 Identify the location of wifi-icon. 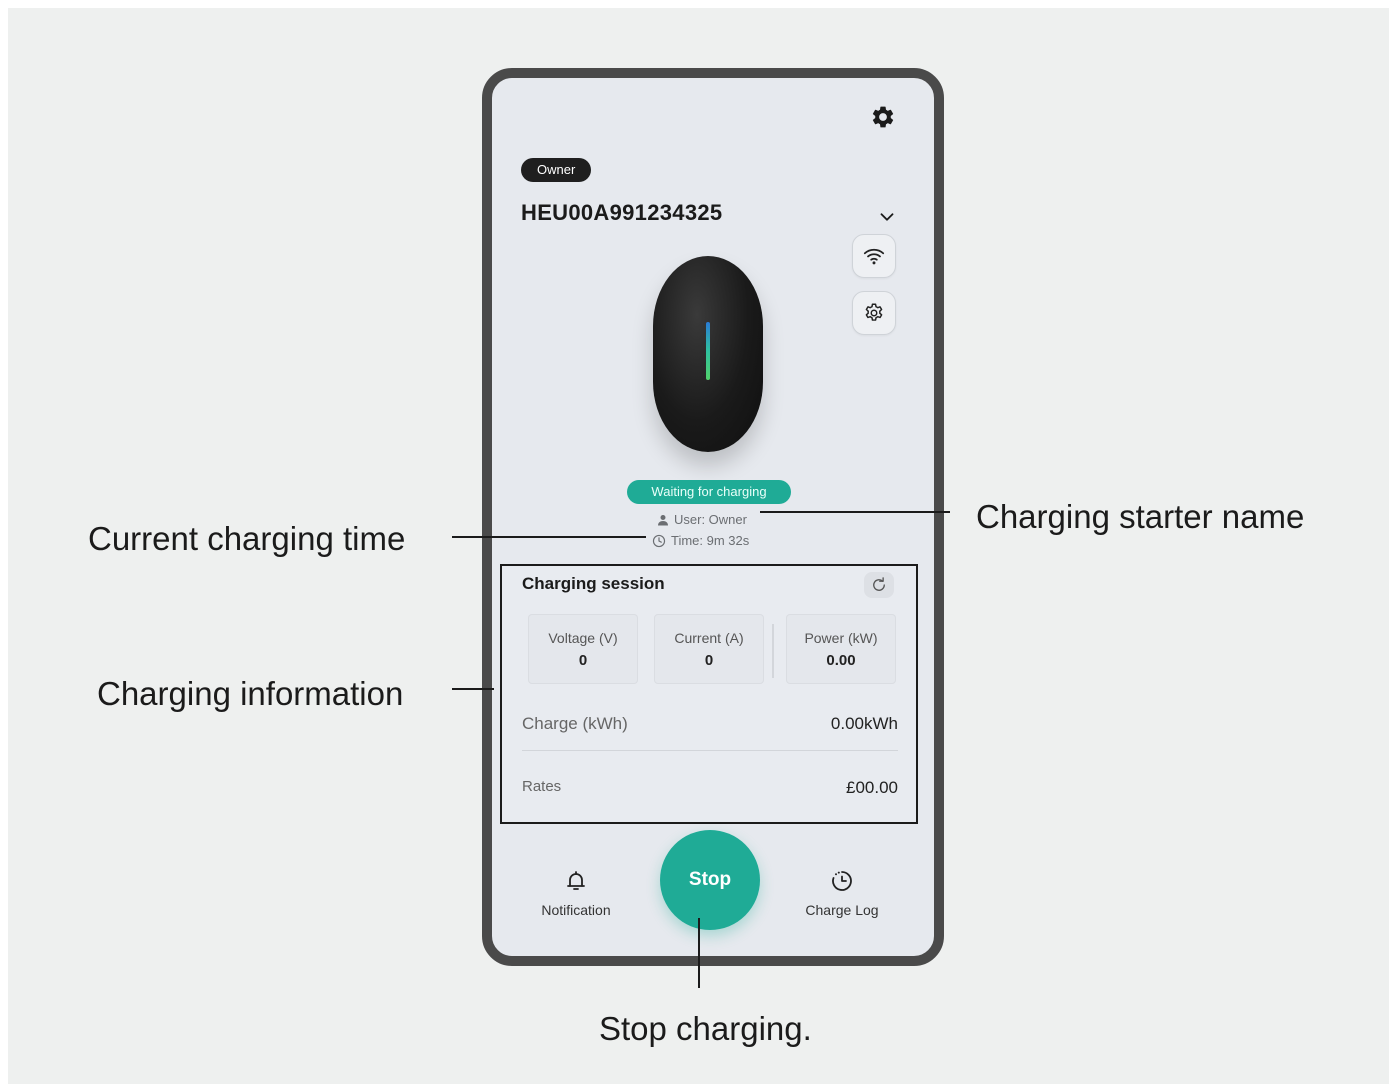
(874, 256).